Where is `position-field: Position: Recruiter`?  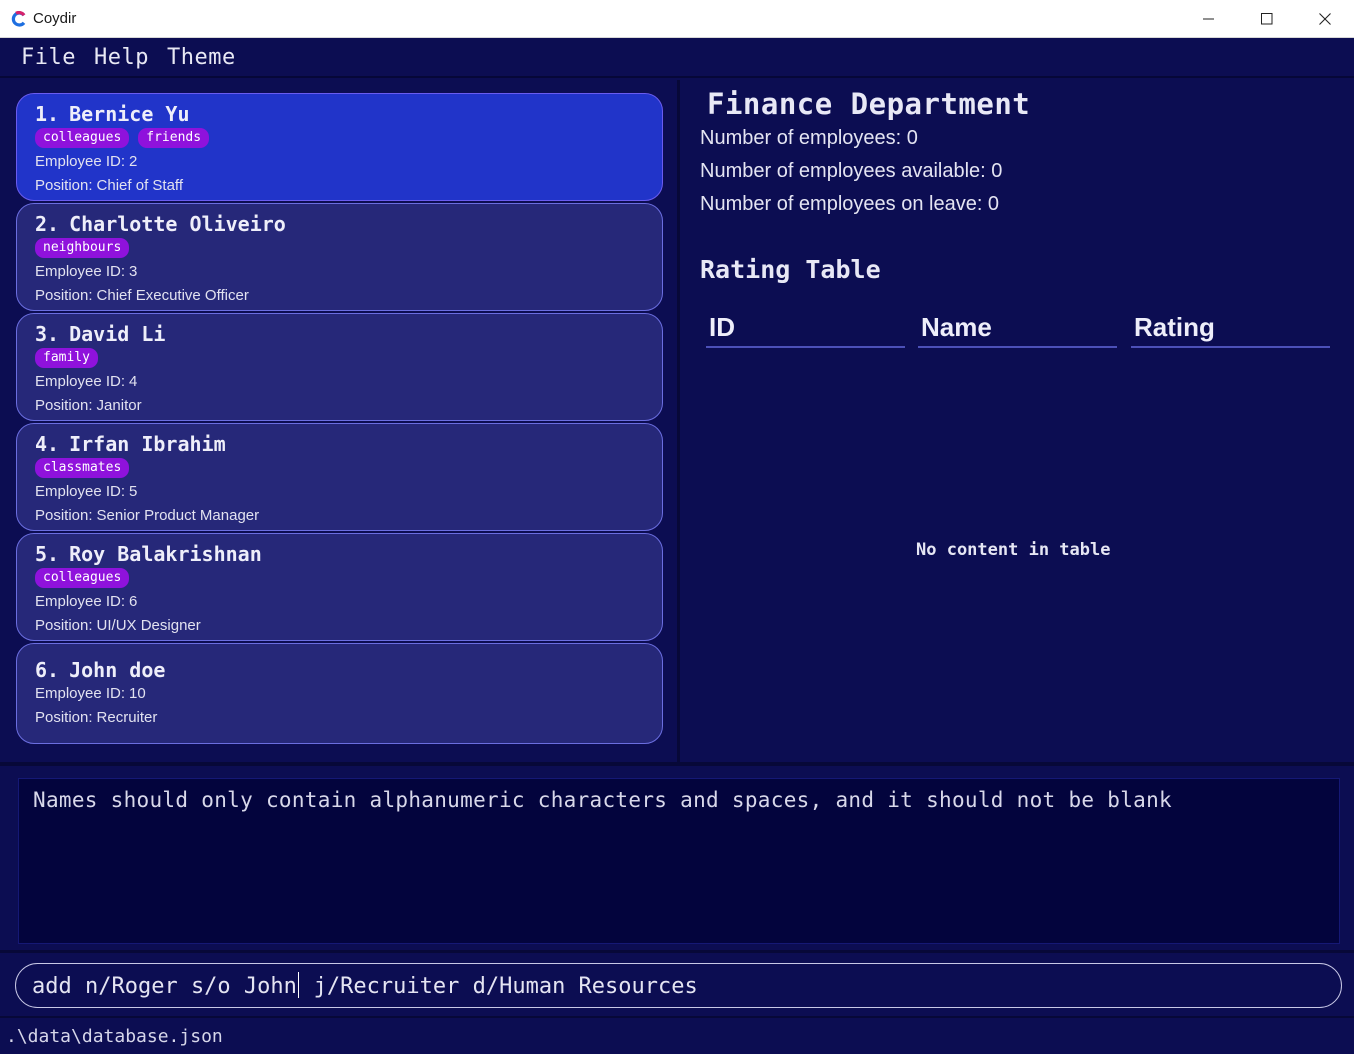 position-field: Position: Recruiter is located at coordinates (339, 718).